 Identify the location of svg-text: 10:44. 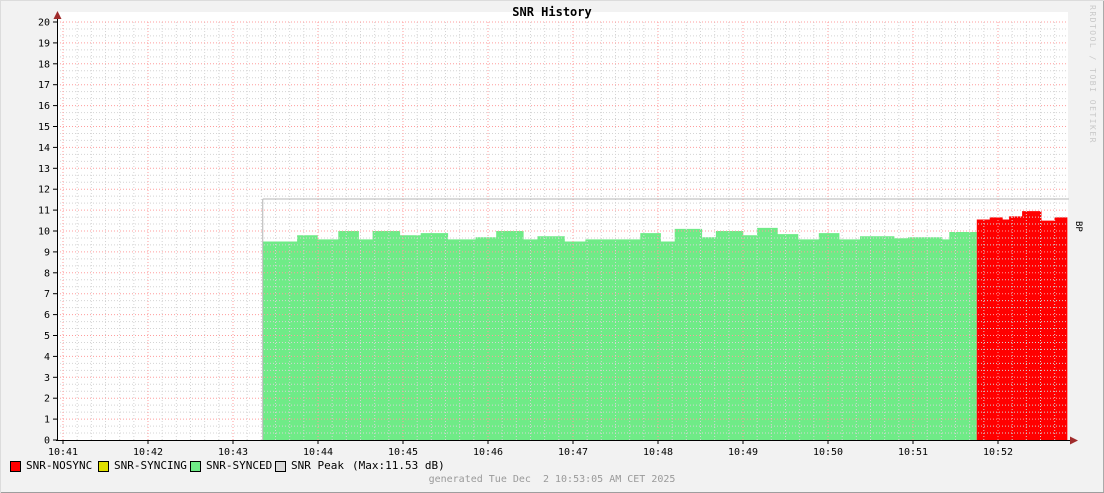
(318, 452).